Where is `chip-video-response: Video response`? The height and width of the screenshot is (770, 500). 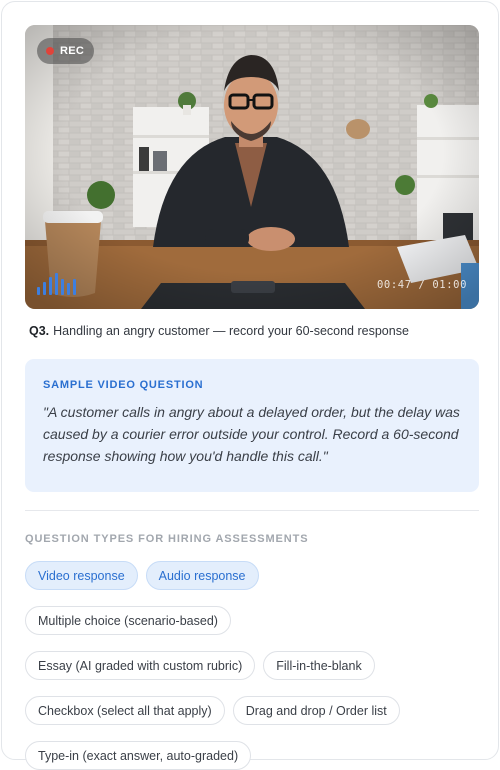 chip-video-response: Video response is located at coordinates (81, 575).